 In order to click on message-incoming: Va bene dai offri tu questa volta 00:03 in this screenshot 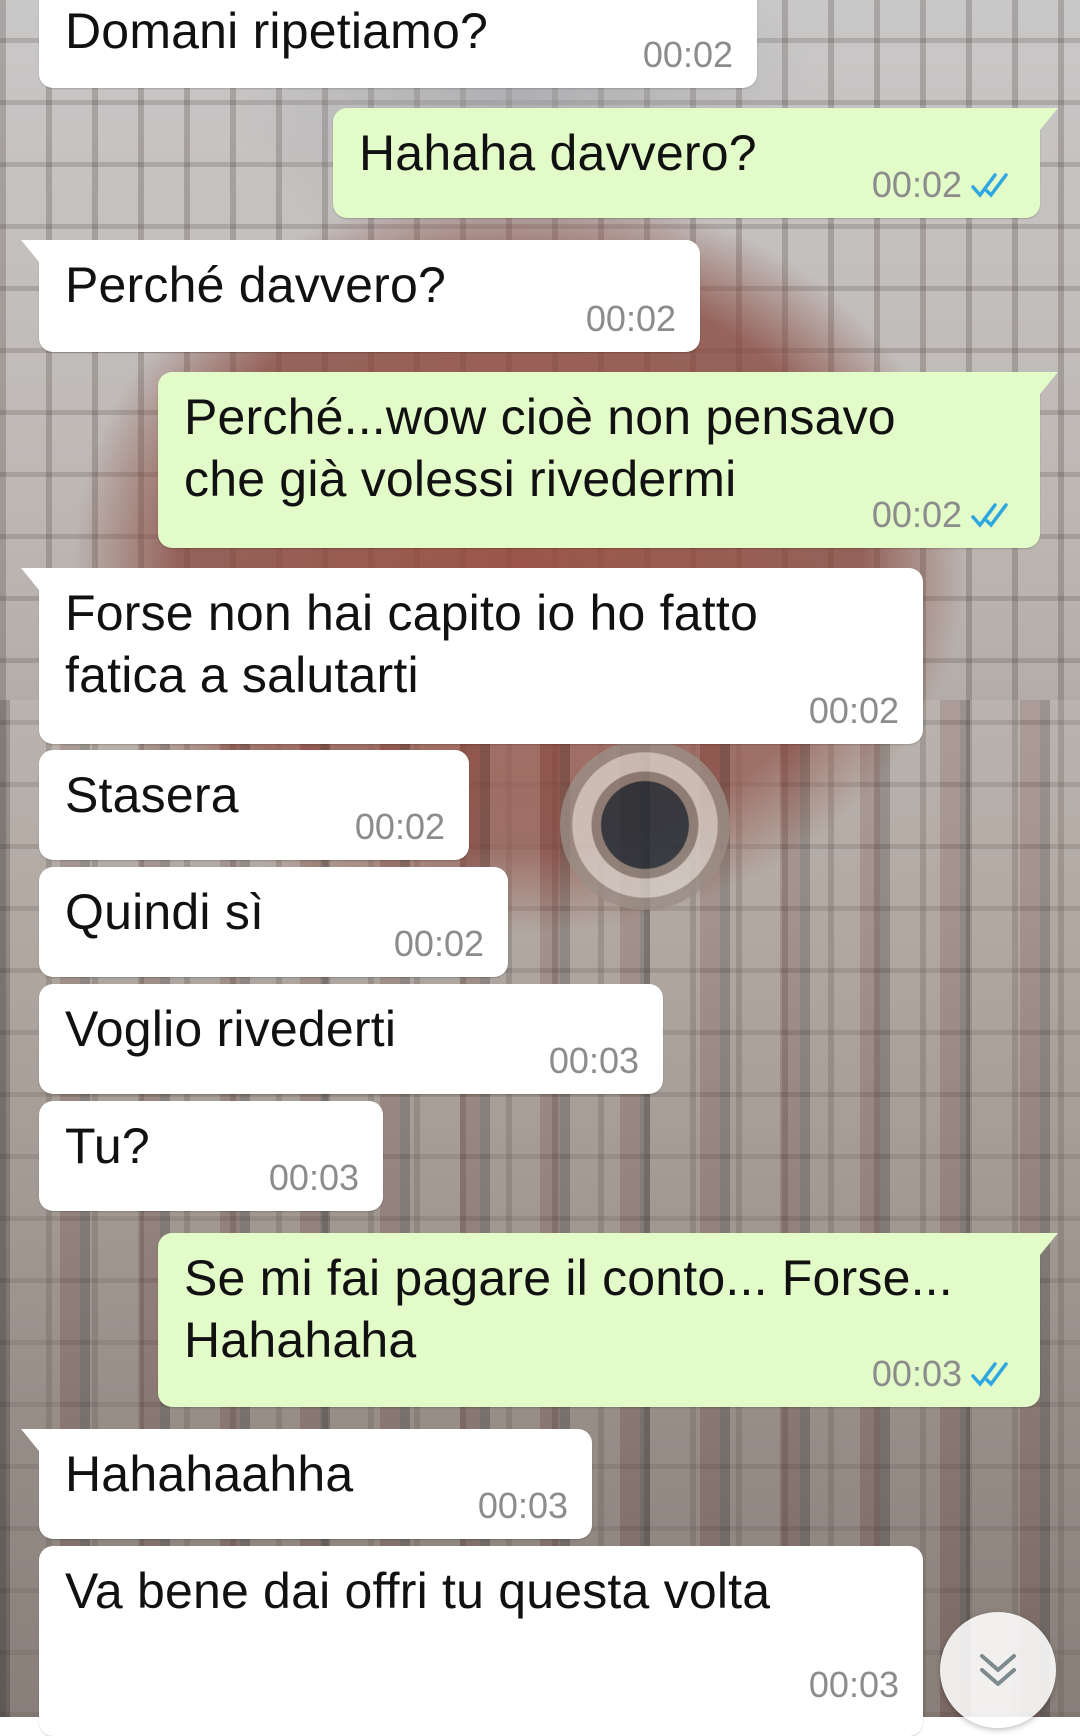, I will do `click(481, 1641)`.